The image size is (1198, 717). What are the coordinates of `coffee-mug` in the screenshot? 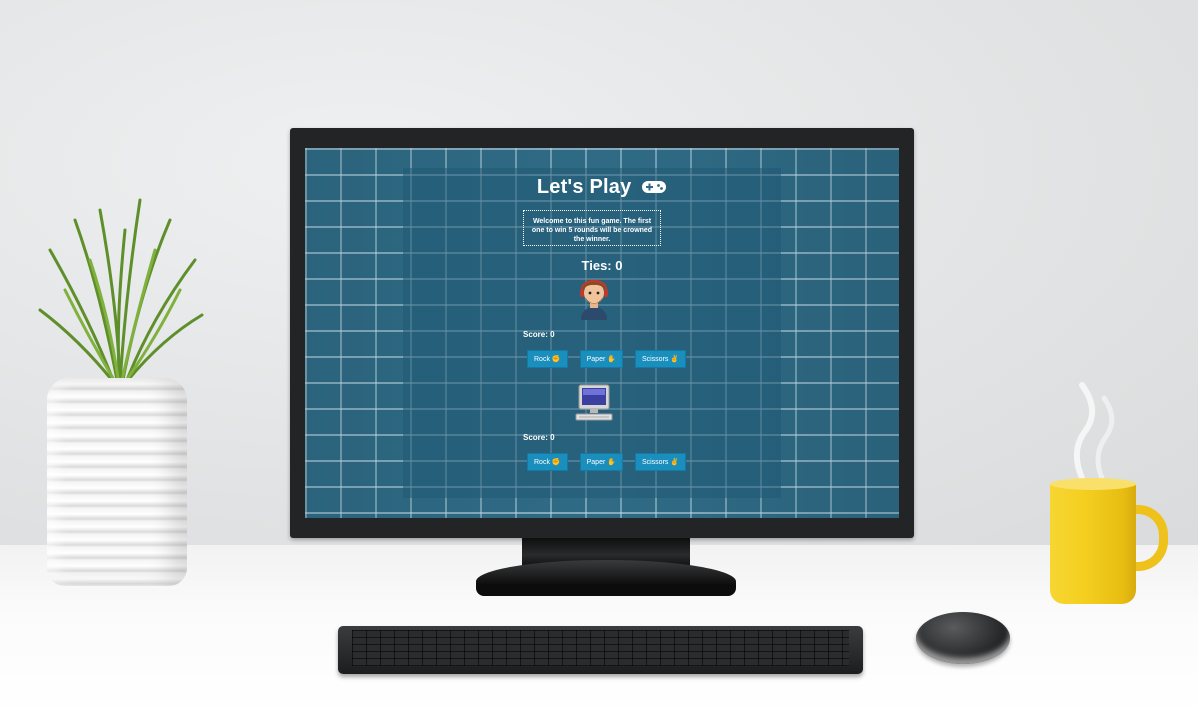 It's located at (1093, 543).